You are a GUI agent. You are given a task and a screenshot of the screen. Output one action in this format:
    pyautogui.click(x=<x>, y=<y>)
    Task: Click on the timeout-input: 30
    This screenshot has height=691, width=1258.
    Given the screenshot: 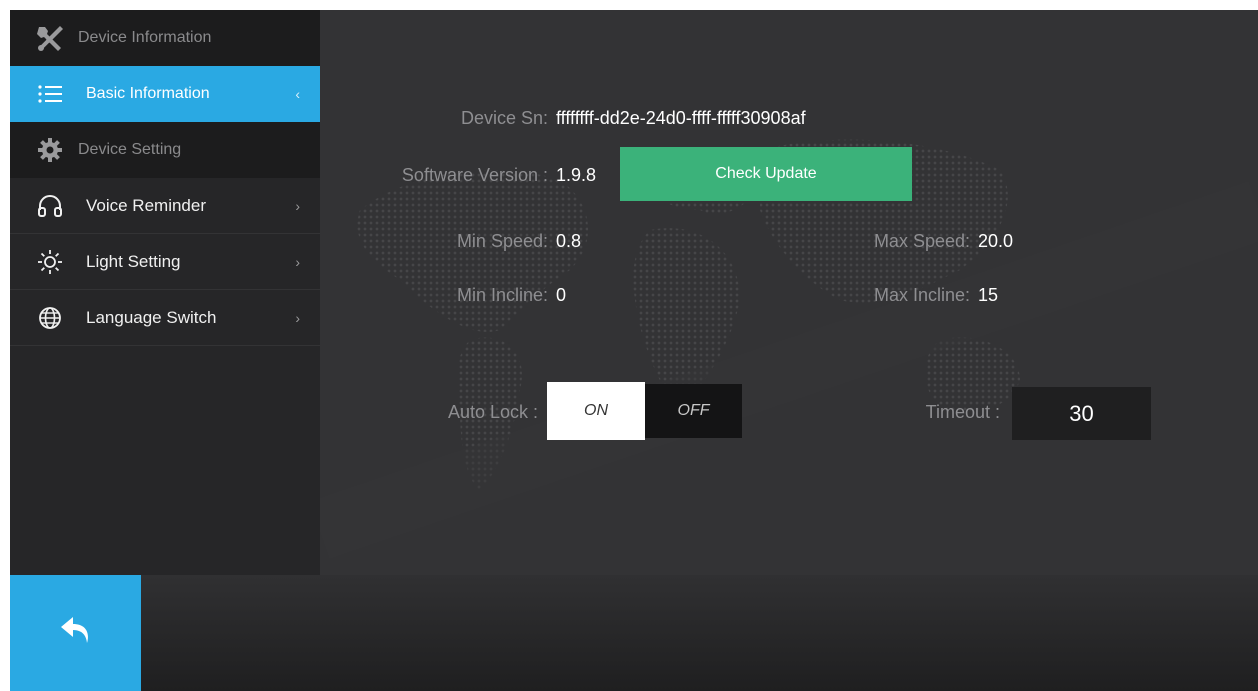 What is the action you would take?
    pyautogui.click(x=1081, y=413)
    